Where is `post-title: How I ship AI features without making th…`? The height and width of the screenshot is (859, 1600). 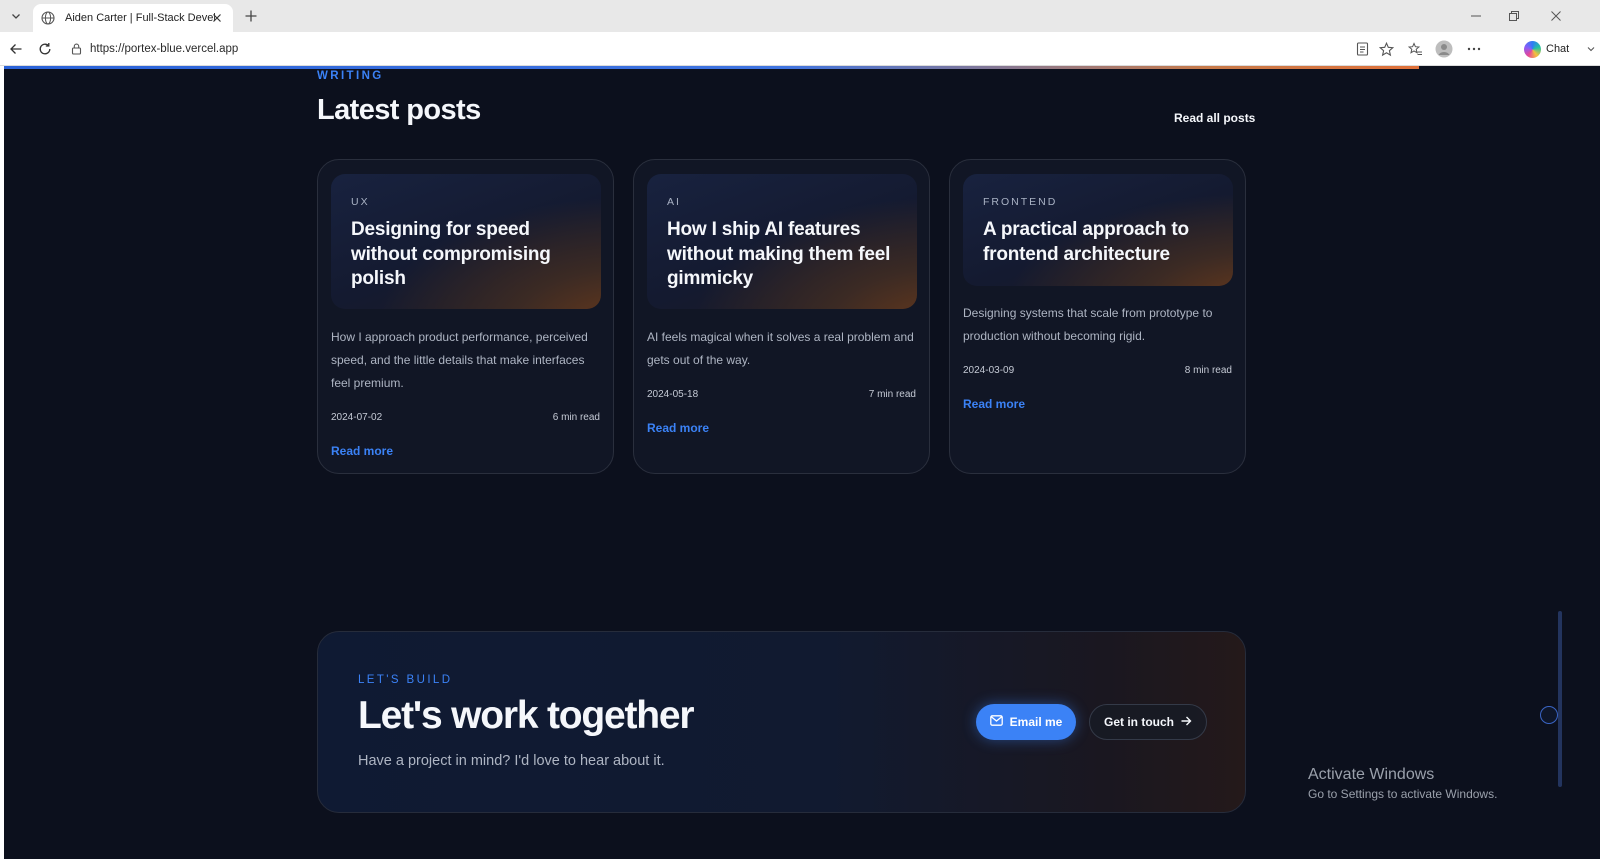
post-title: How I ship AI features without making th… is located at coordinates (787, 255).